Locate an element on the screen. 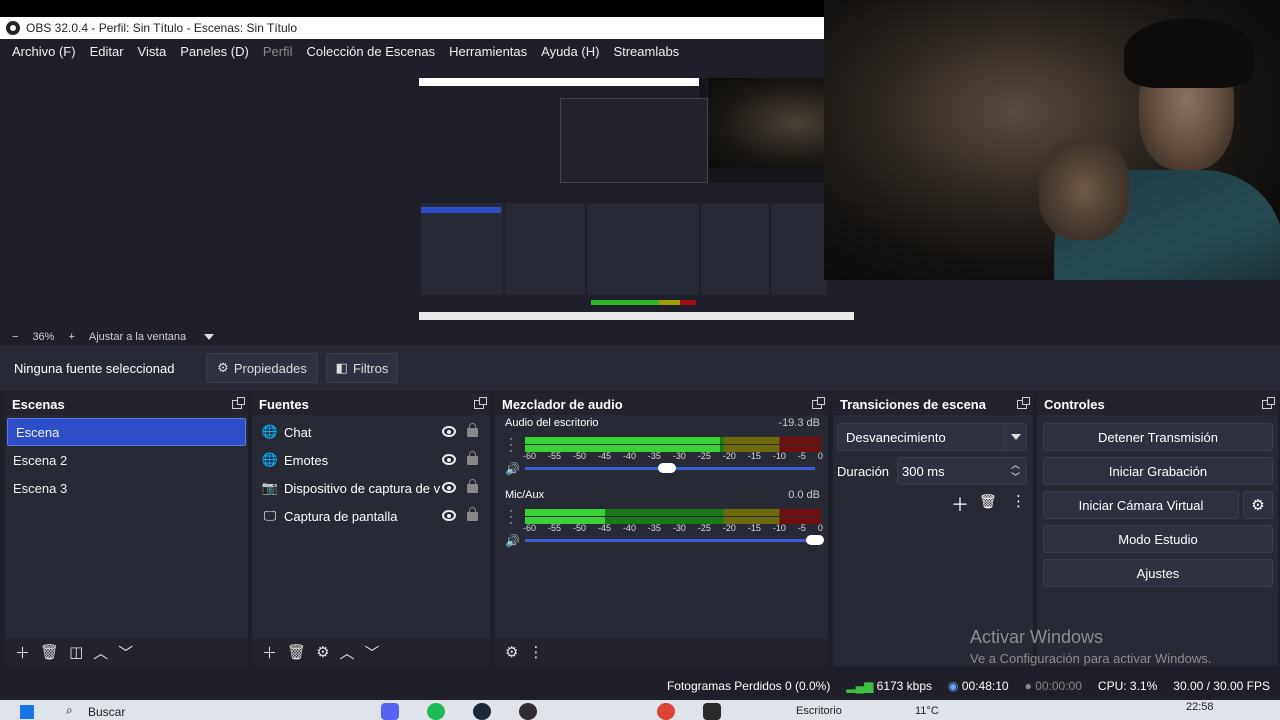  taskbar-clock: 22:58 is located at coordinates (1200, 707).